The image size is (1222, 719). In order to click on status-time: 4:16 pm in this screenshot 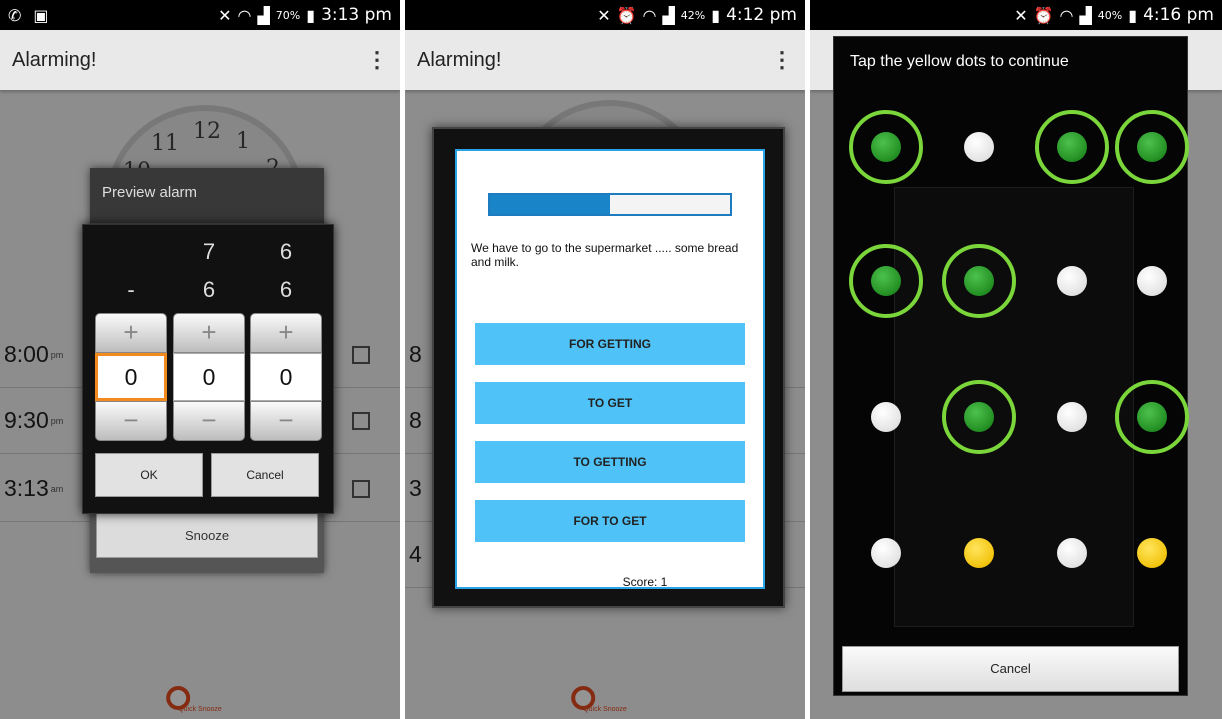, I will do `click(1178, 15)`.